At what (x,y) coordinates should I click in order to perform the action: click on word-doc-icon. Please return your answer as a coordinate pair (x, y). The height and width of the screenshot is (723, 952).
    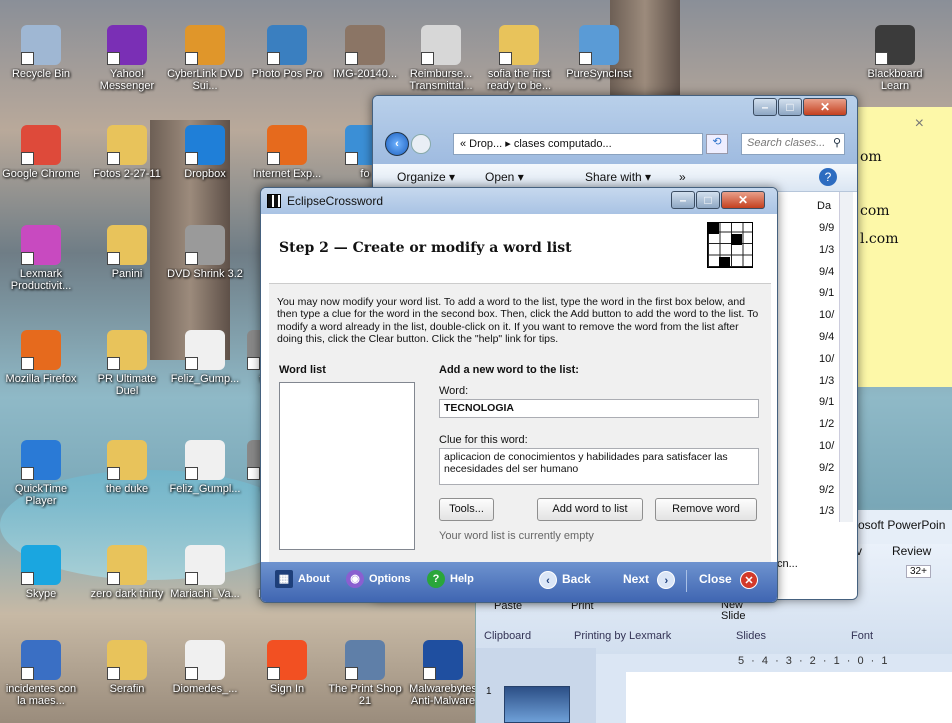
    Looking at the image, I should click on (41, 660).